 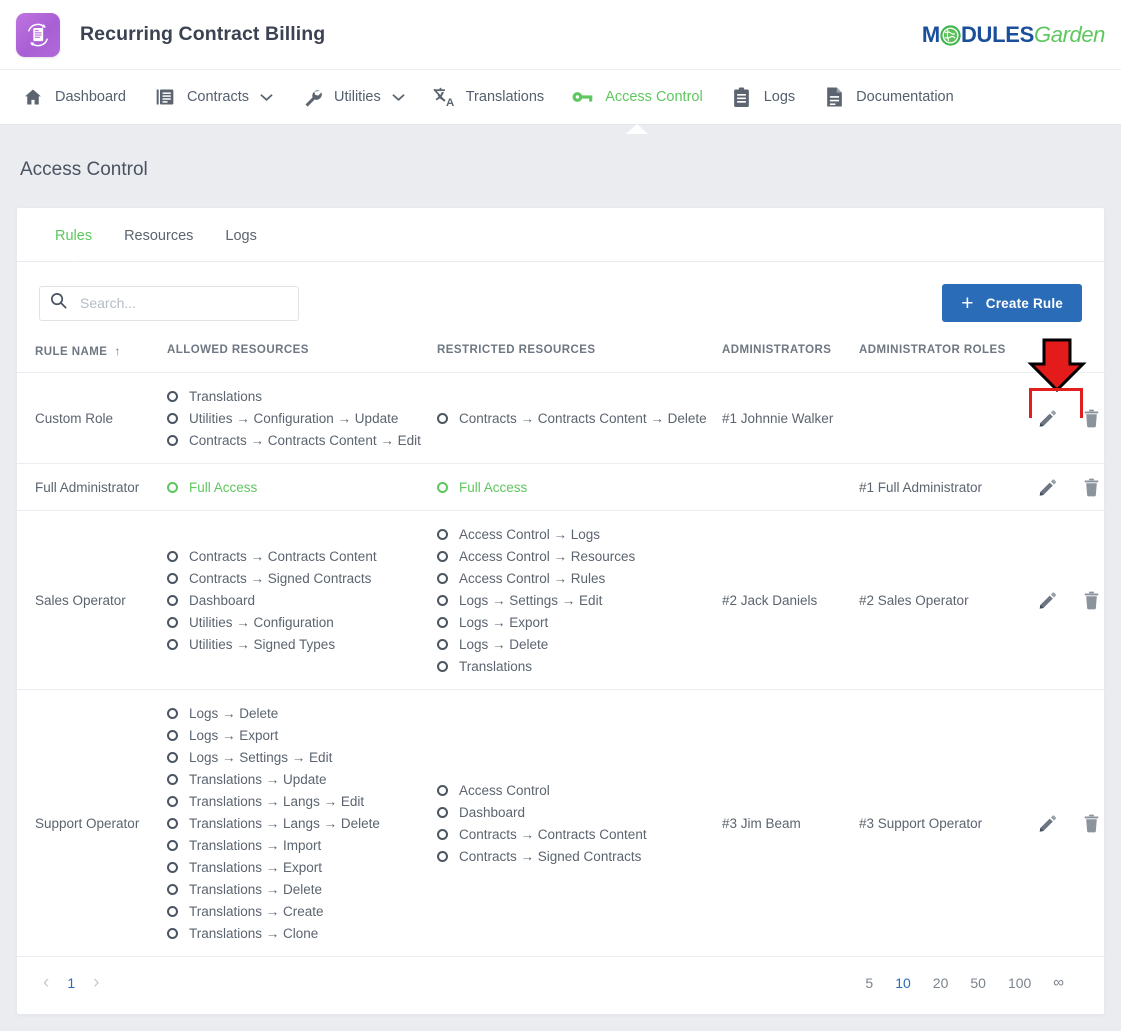 I want to click on cell-administrator-roles: #2 Sales Operator, so click(x=941, y=600).